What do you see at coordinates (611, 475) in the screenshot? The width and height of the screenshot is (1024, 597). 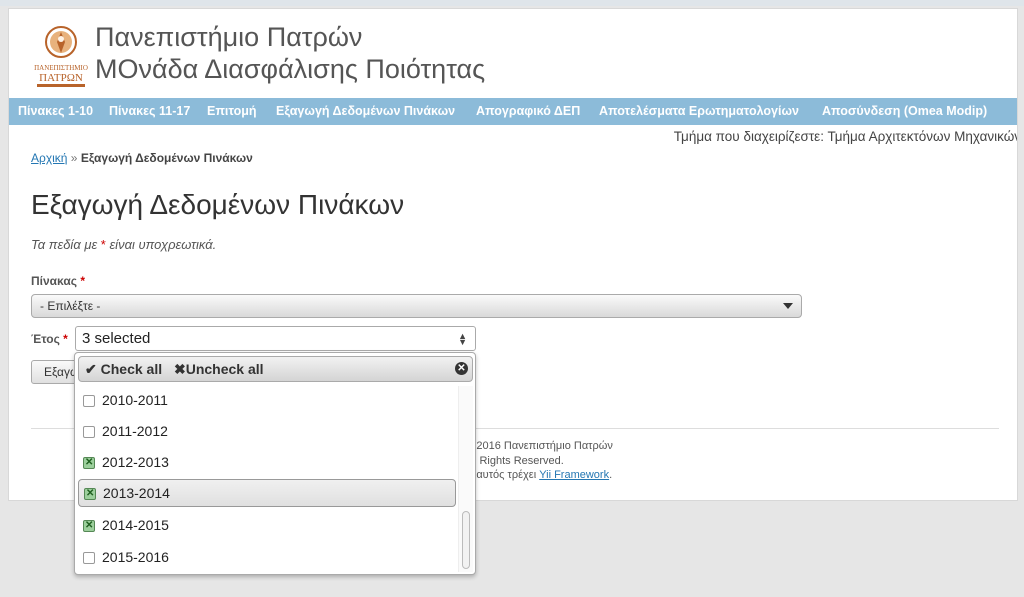 I see `footer-period: .` at bounding box center [611, 475].